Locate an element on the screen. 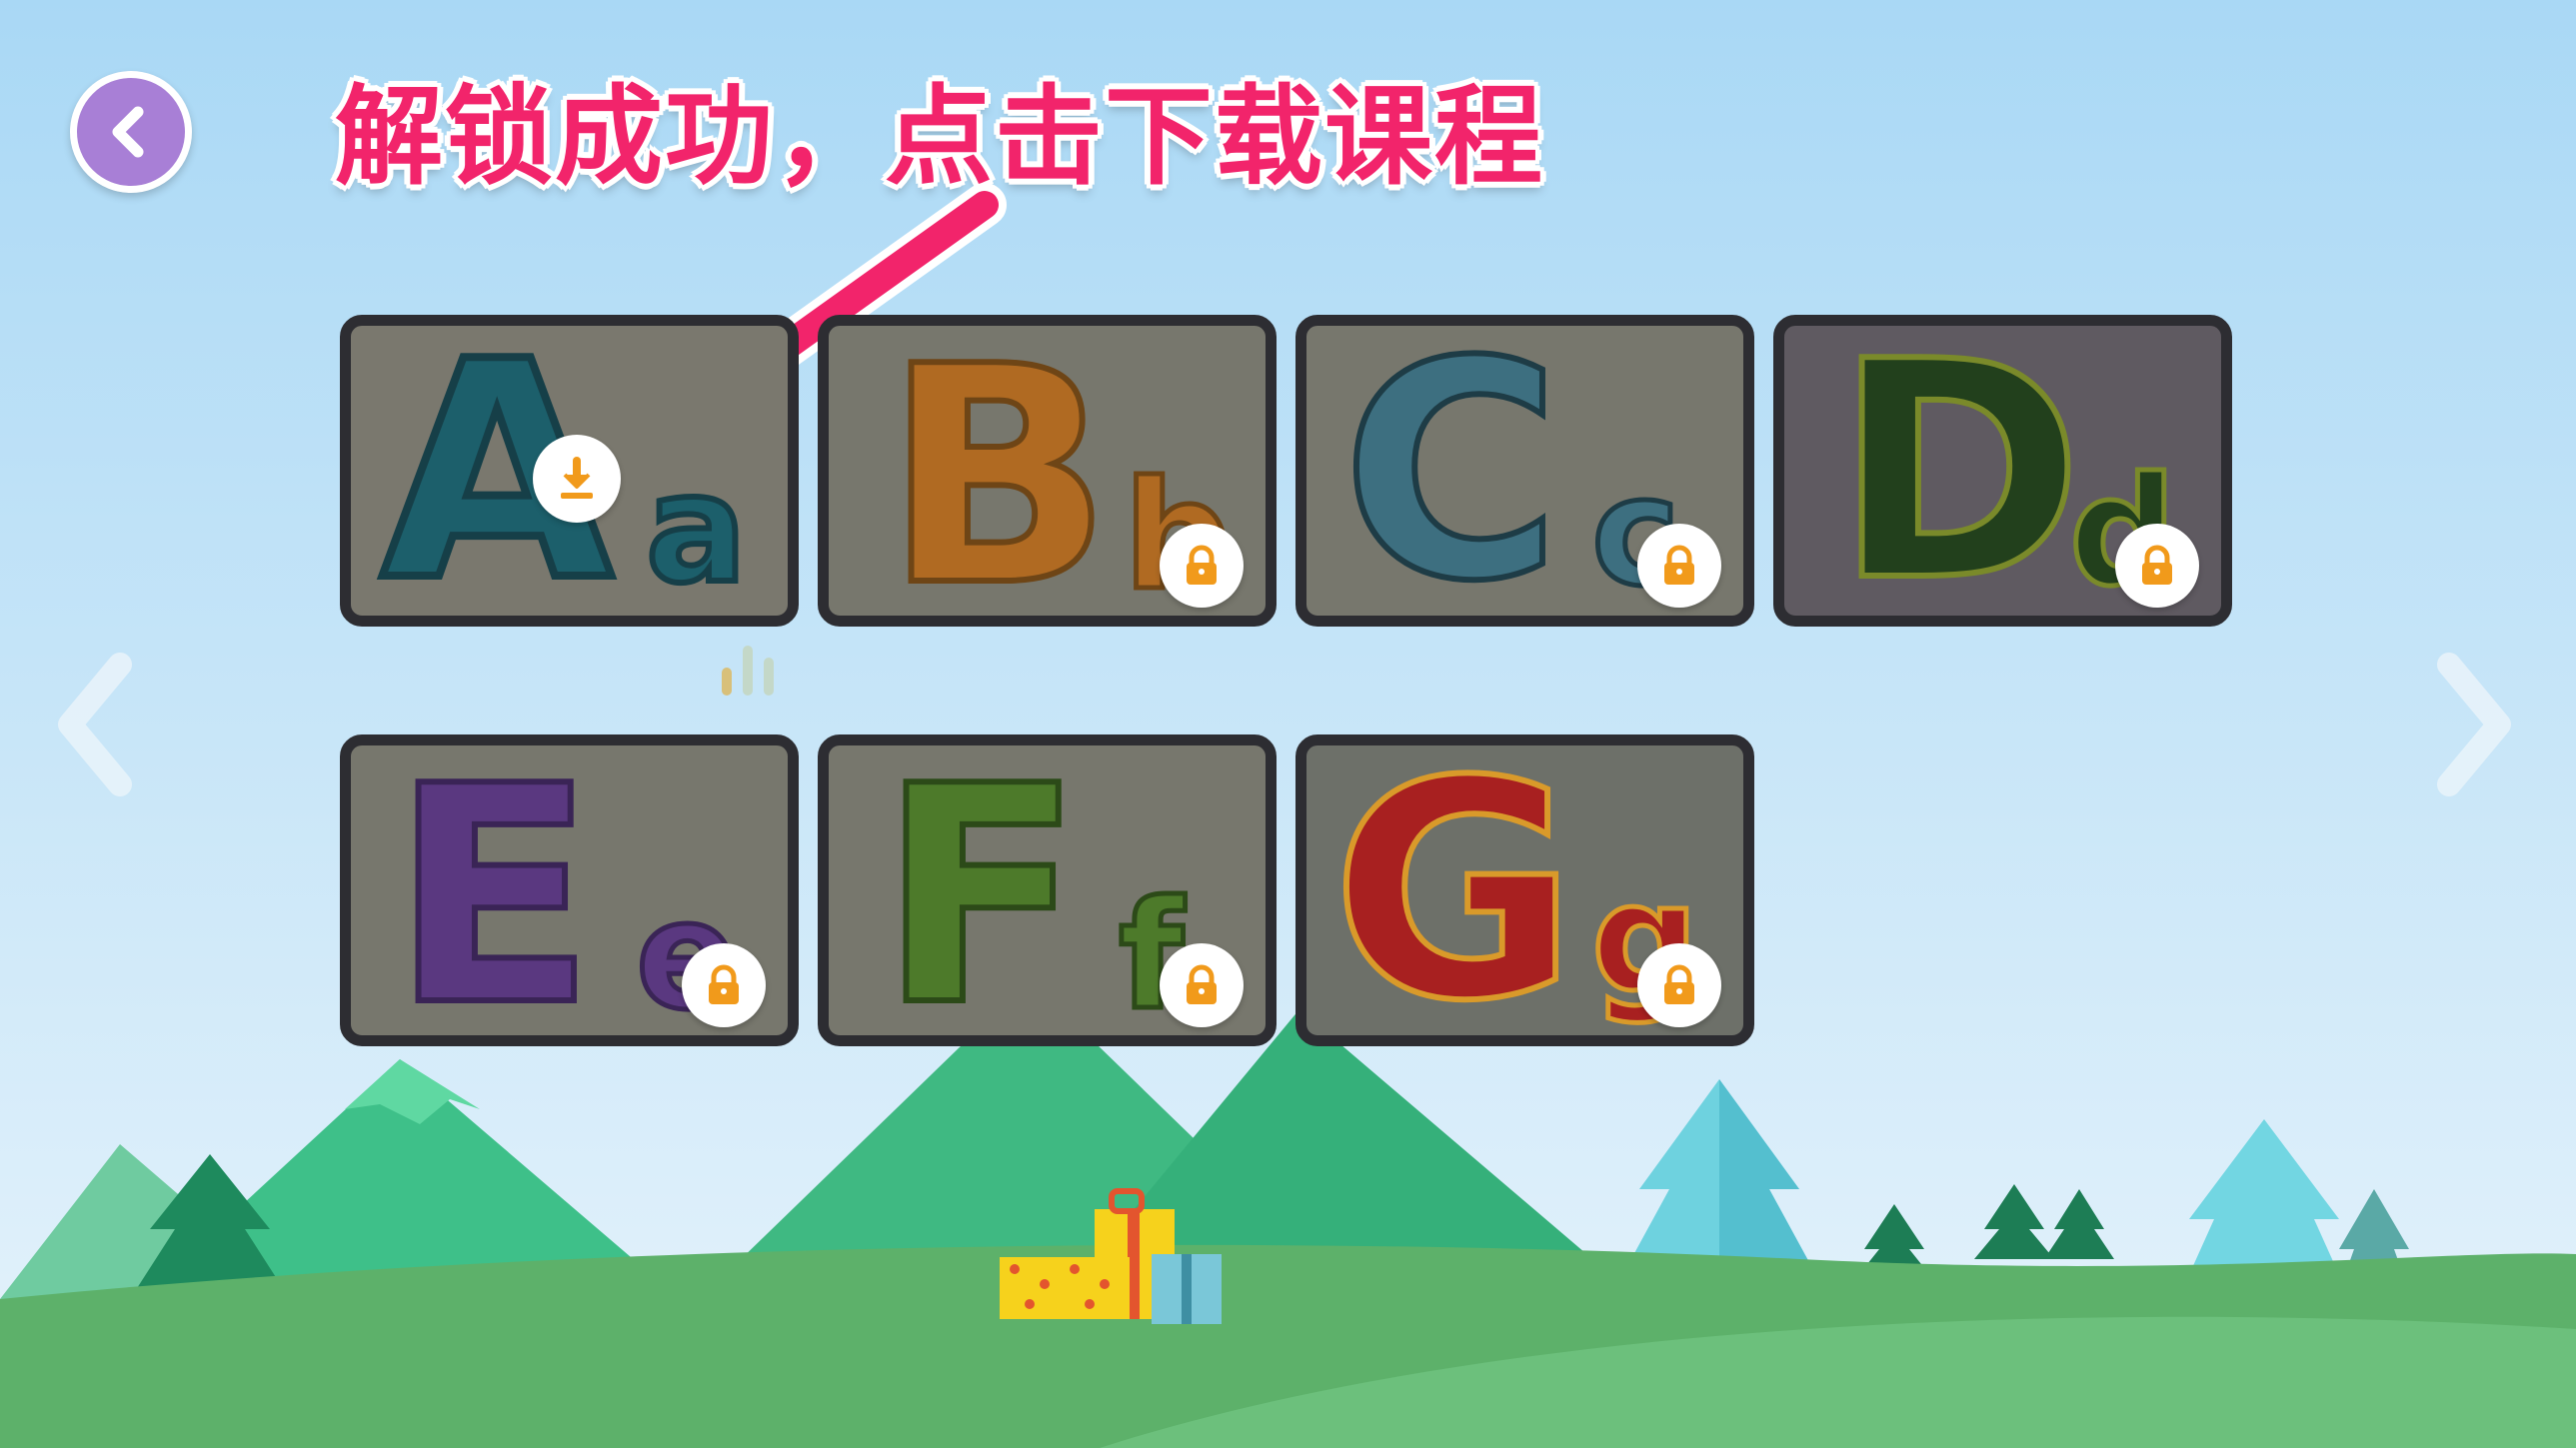  download-button is located at coordinates (577, 479).